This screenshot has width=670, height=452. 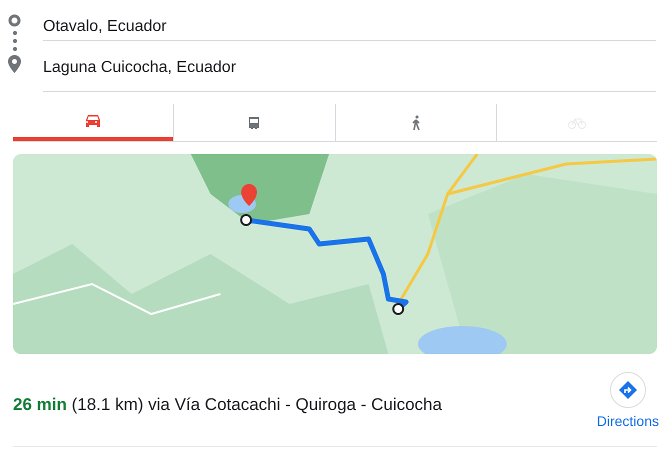 I want to click on destination-field: Laguna Cuicocha, Ecuador, so click(x=349, y=66).